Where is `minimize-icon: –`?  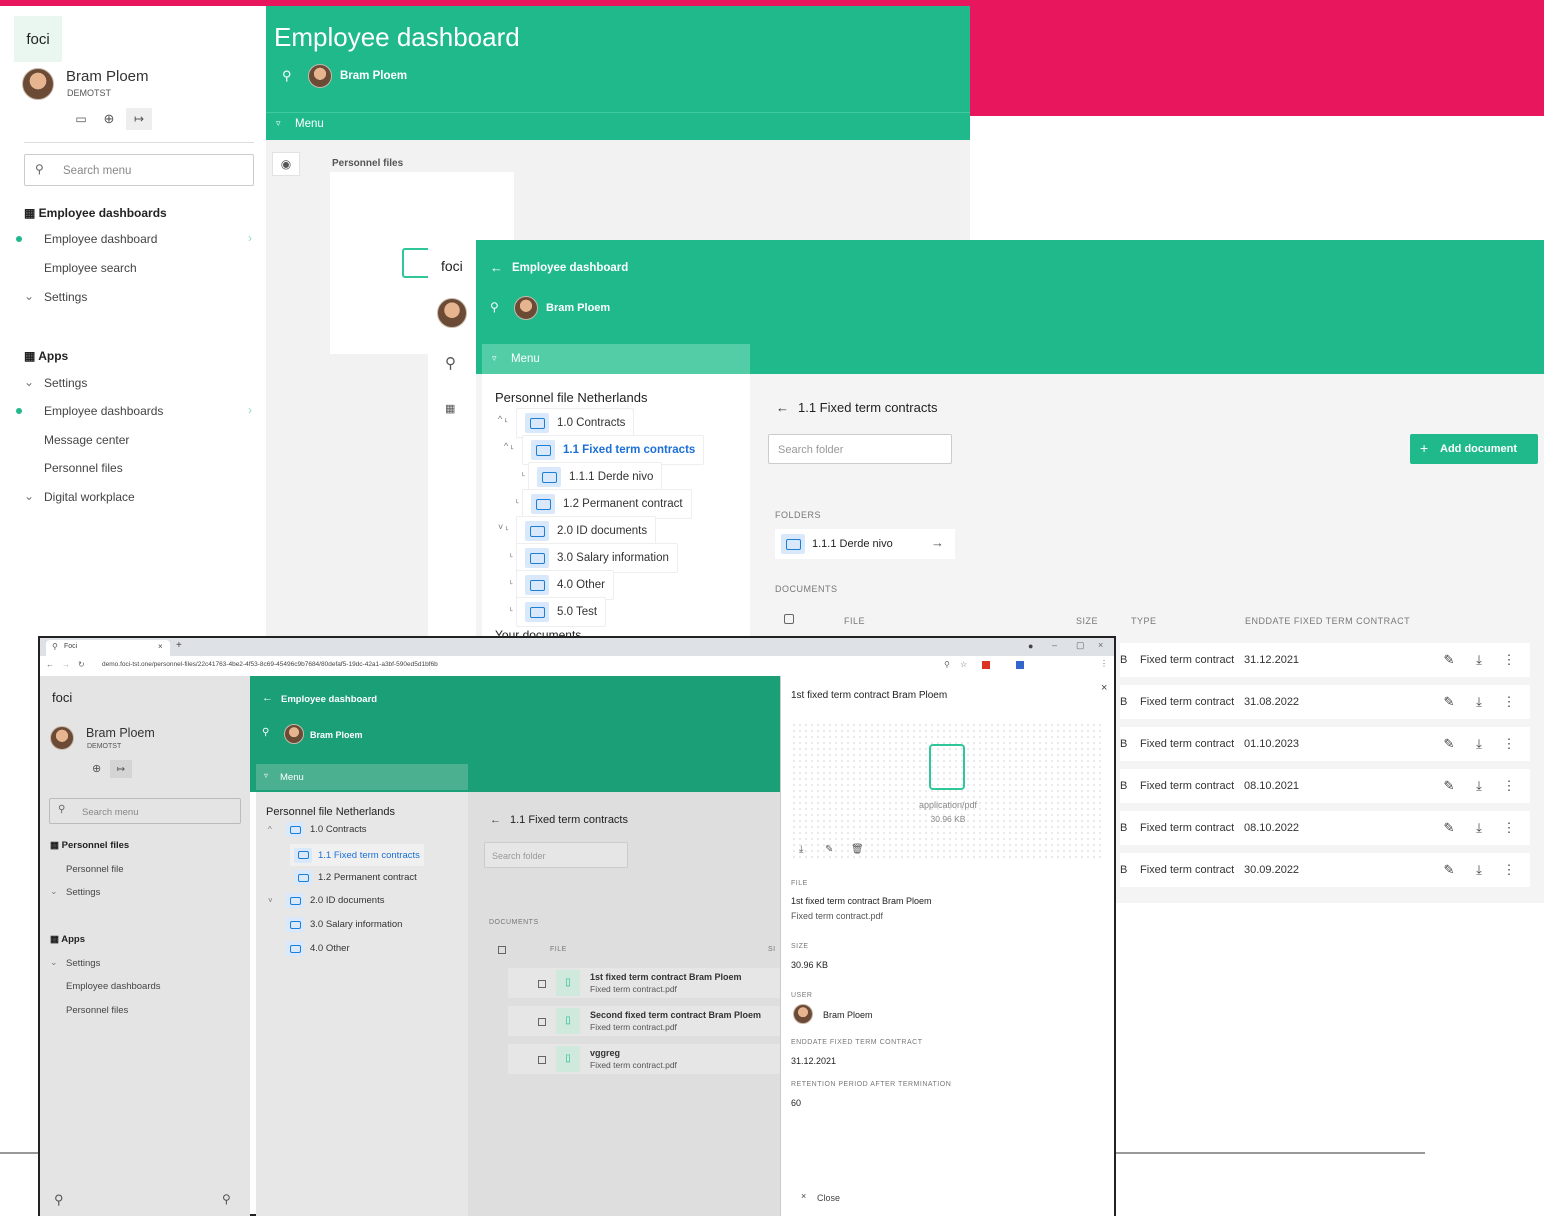 minimize-icon: – is located at coordinates (1054, 645).